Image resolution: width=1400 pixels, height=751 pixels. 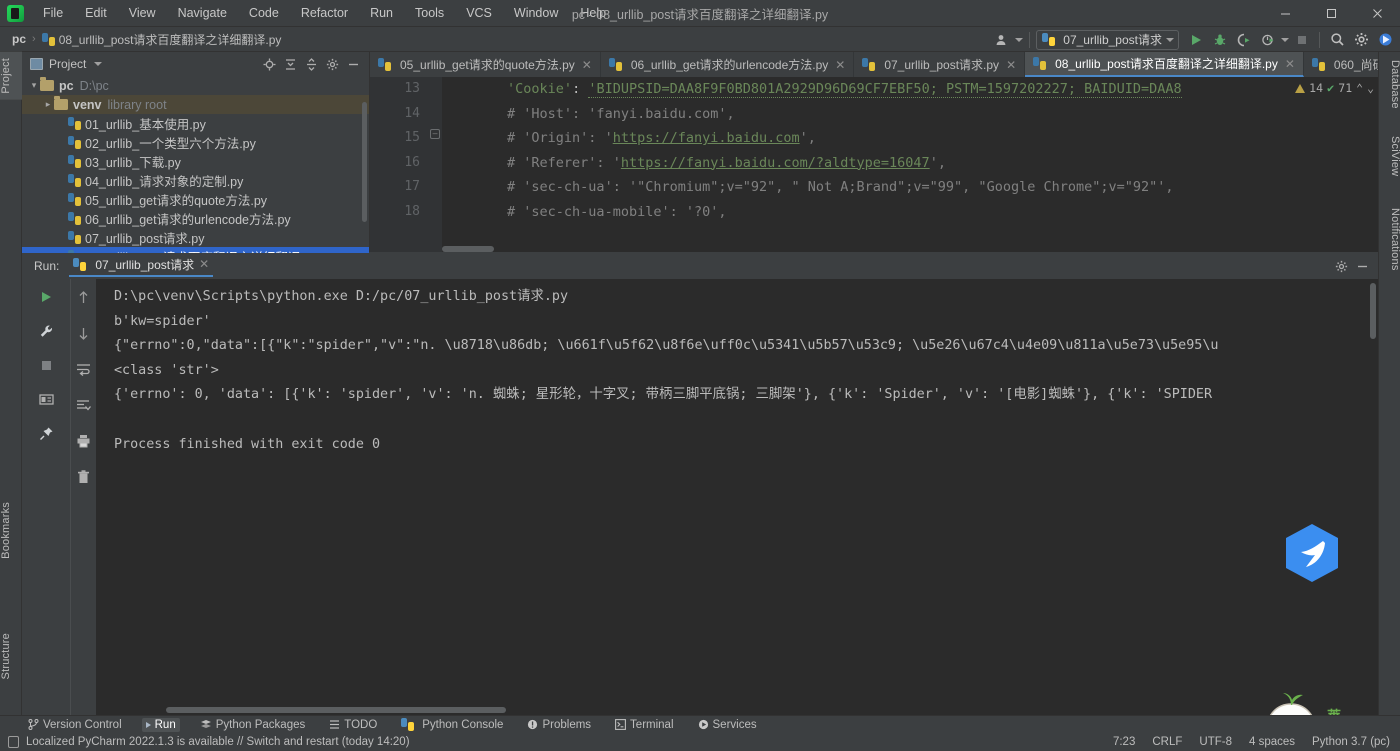 I want to click on user-avatar-icon, so click(x=1002, y=39).